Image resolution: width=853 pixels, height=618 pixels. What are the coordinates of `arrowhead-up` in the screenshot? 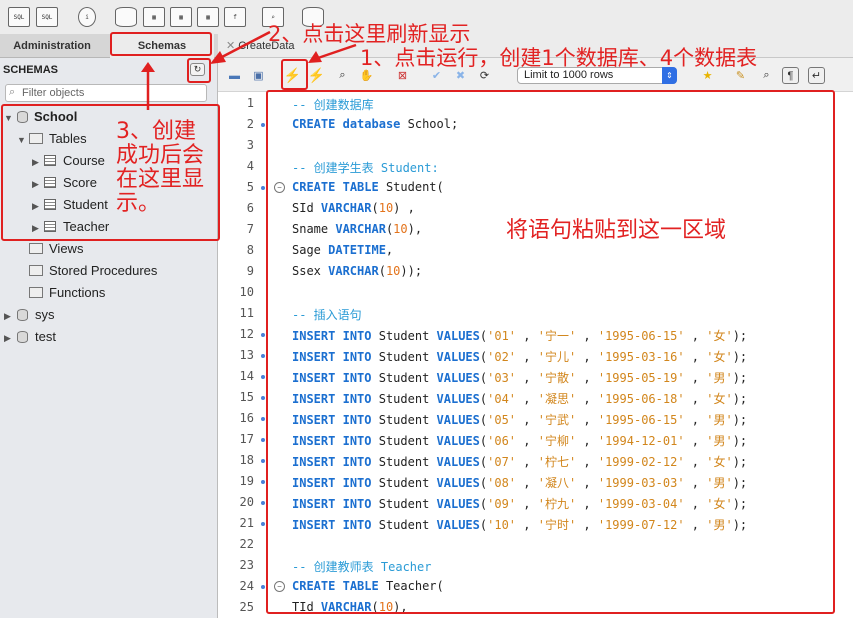 It's located at (148, 67).